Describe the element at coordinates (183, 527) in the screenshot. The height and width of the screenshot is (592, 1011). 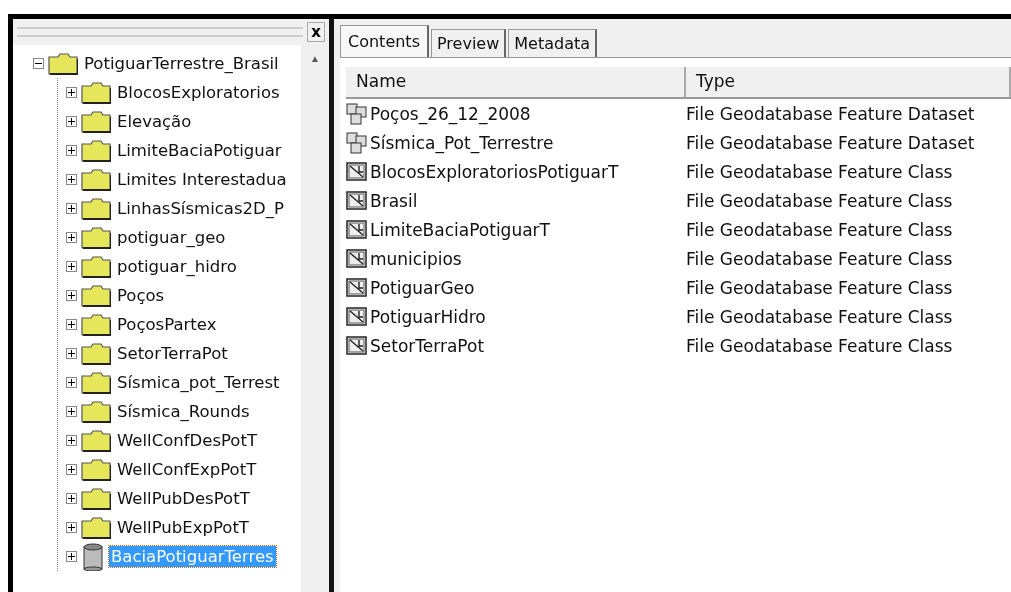
I see `tree-item: WellPubExpPotT` at that location.